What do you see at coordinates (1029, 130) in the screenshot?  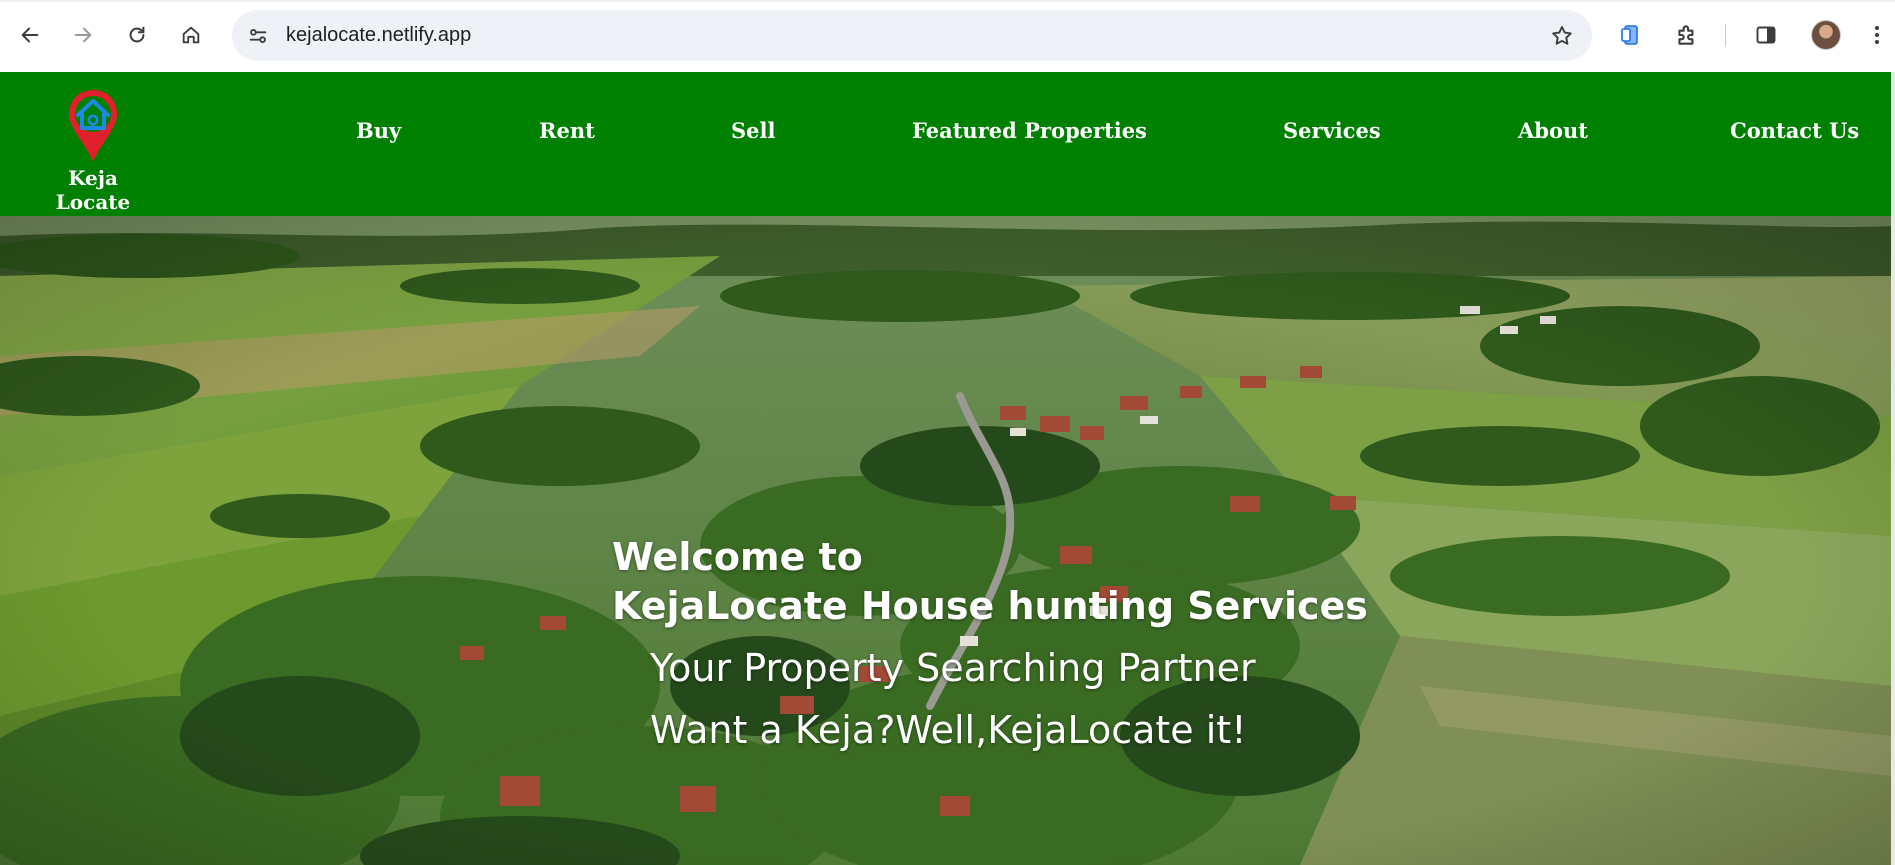 I see `nav-featured-properties: Featured Properties` at bounding box center [1029, 130].